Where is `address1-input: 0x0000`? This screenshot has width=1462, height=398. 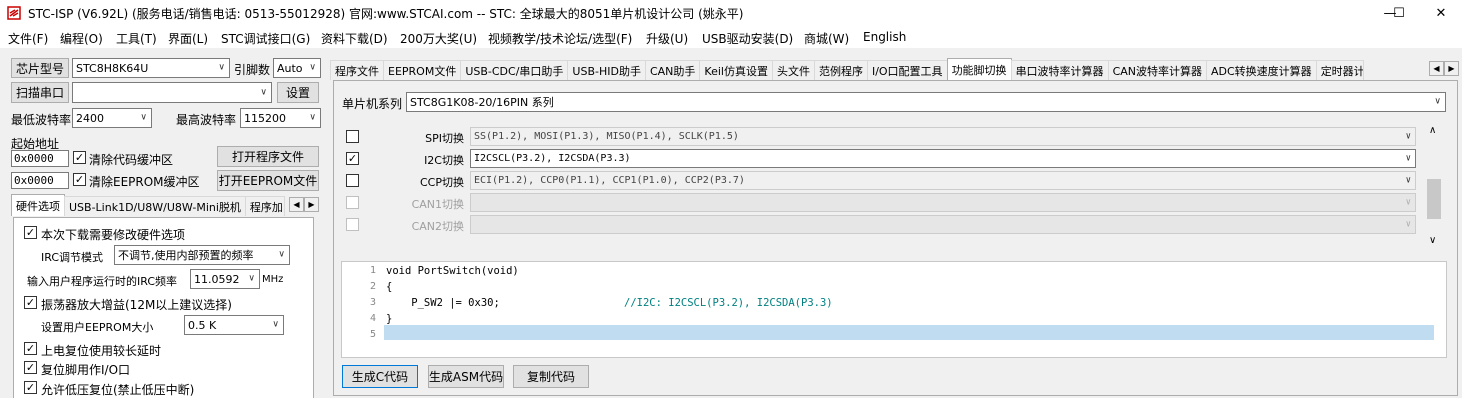 address1-input: 0x0000 is located at coordinates (40, 158).